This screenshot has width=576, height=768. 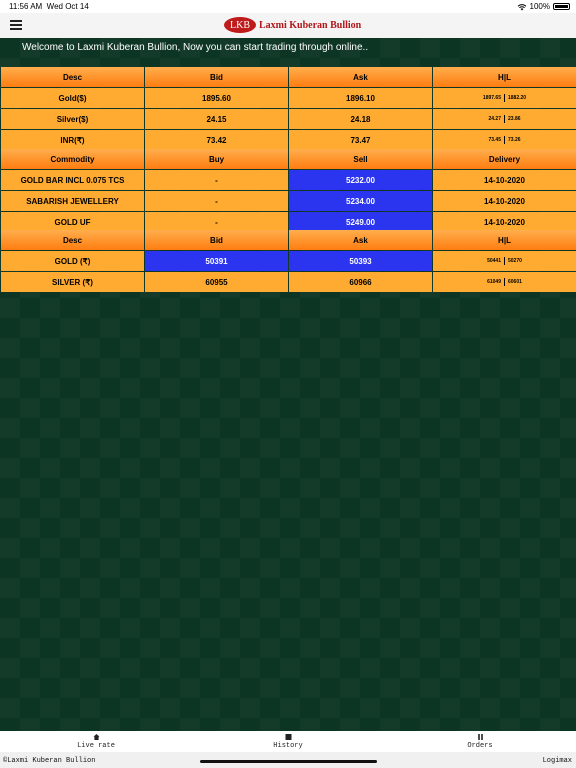 What do you see at coordinates (514, 119) in the screenshot?
I see `low-value: 23.86` at bounding box center [514, 119].